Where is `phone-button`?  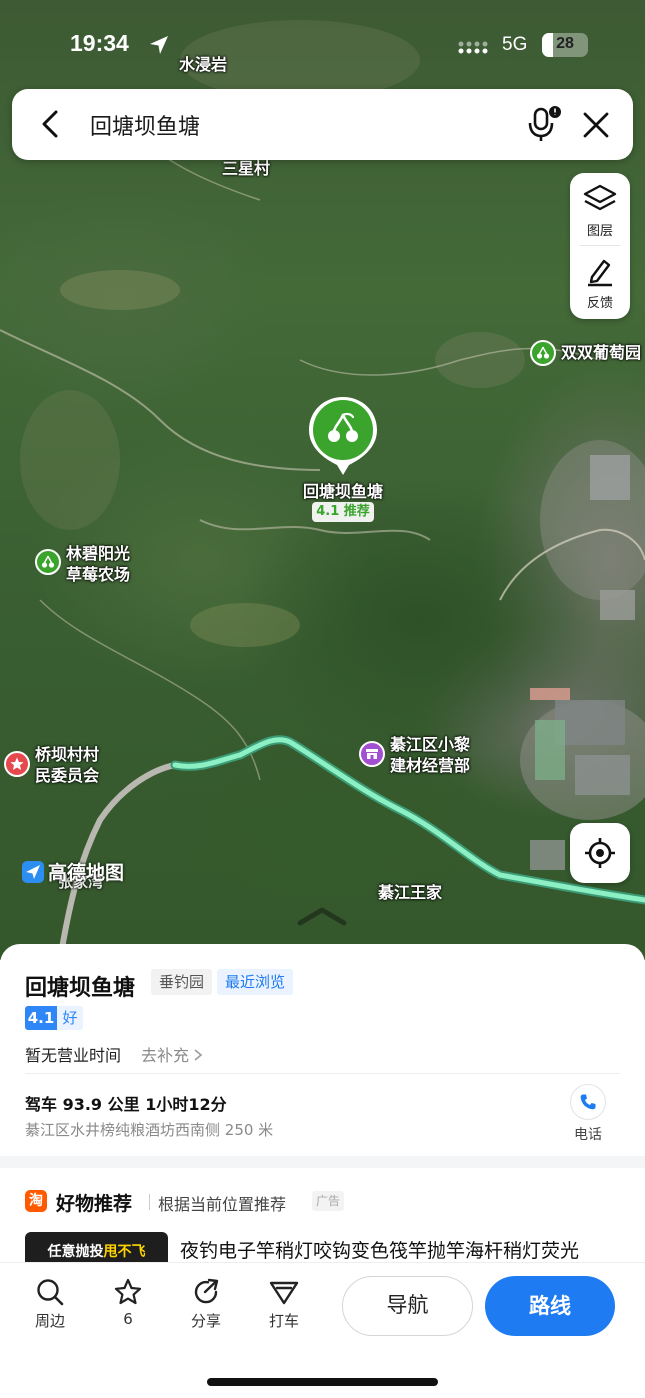 phone-button is located at coordinates (588, 1102).